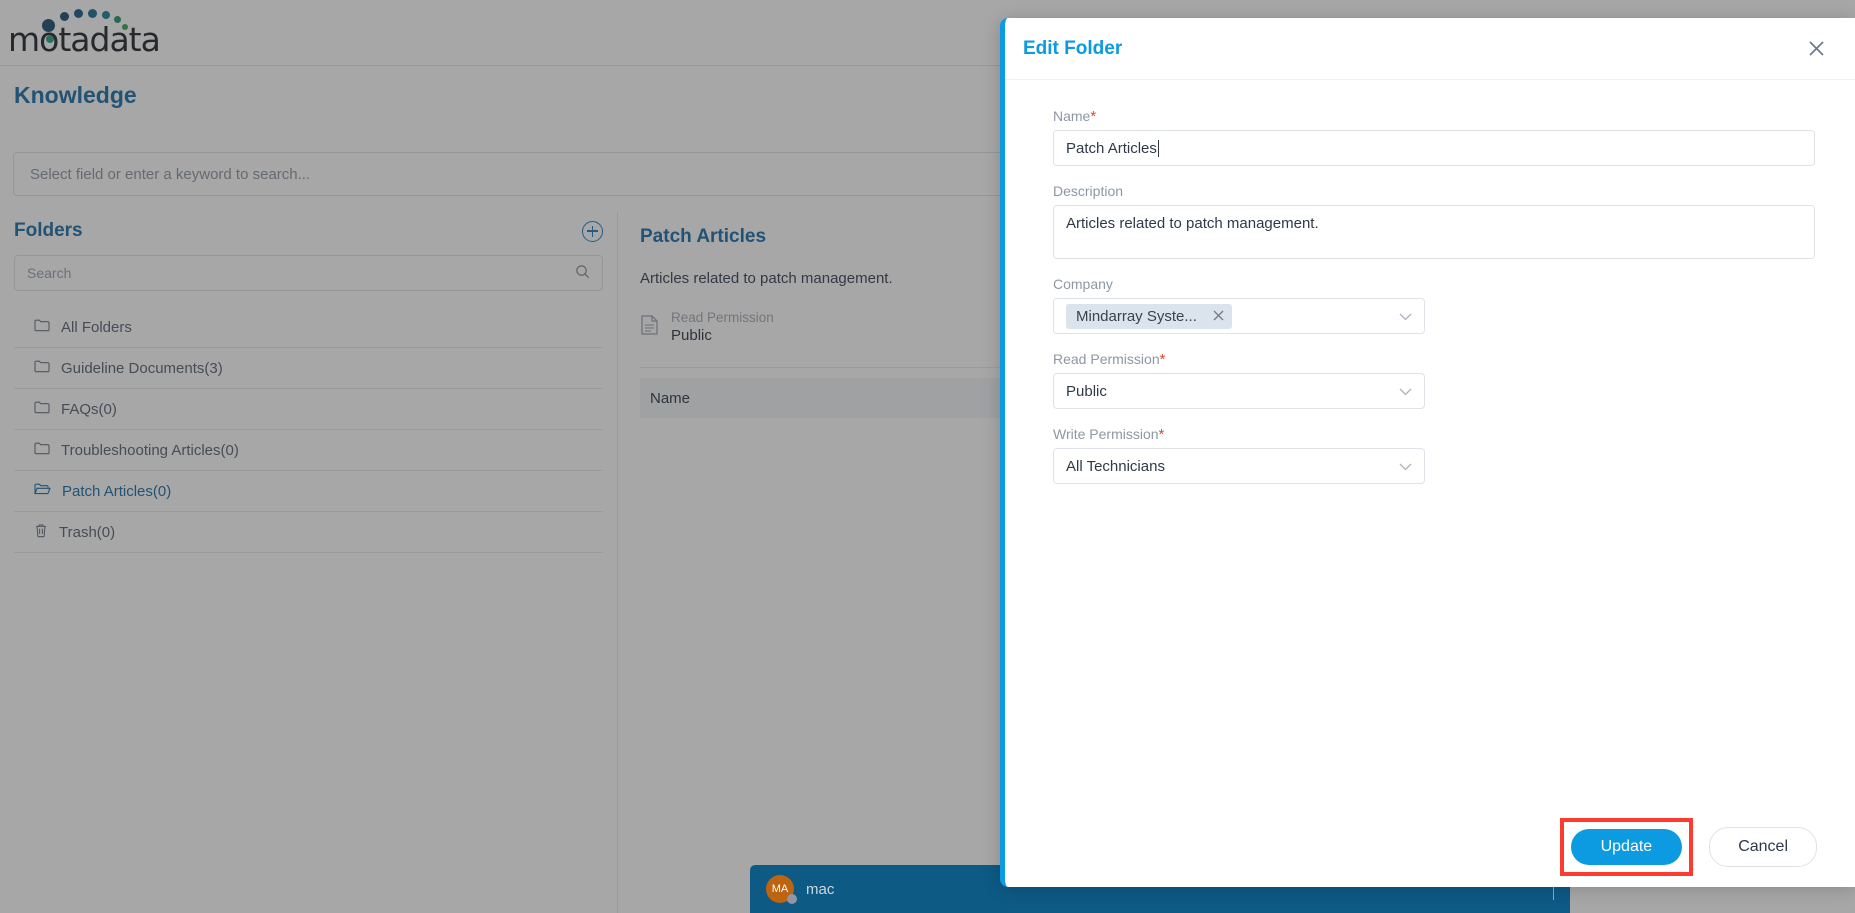 The height and width of the screenshot is (913, 1855). What do you see at coordinates (1088, 191) in the screenshot?
I see `field-label-description: Description` at bounding box center [1088, 191].